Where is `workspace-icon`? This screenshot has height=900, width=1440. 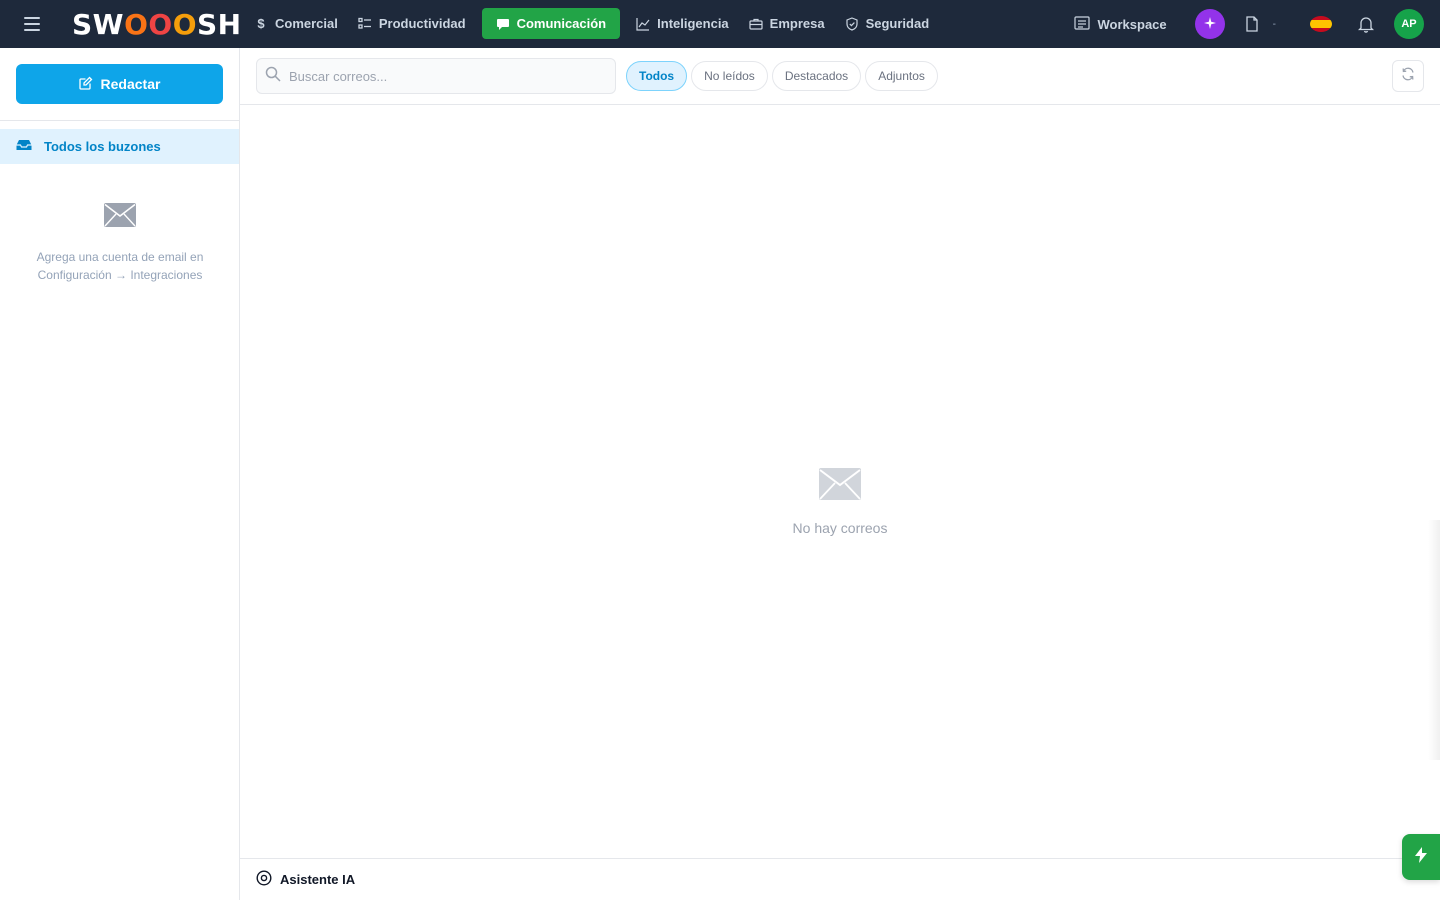
workspace-icon is located at coordinates (1081, 24).